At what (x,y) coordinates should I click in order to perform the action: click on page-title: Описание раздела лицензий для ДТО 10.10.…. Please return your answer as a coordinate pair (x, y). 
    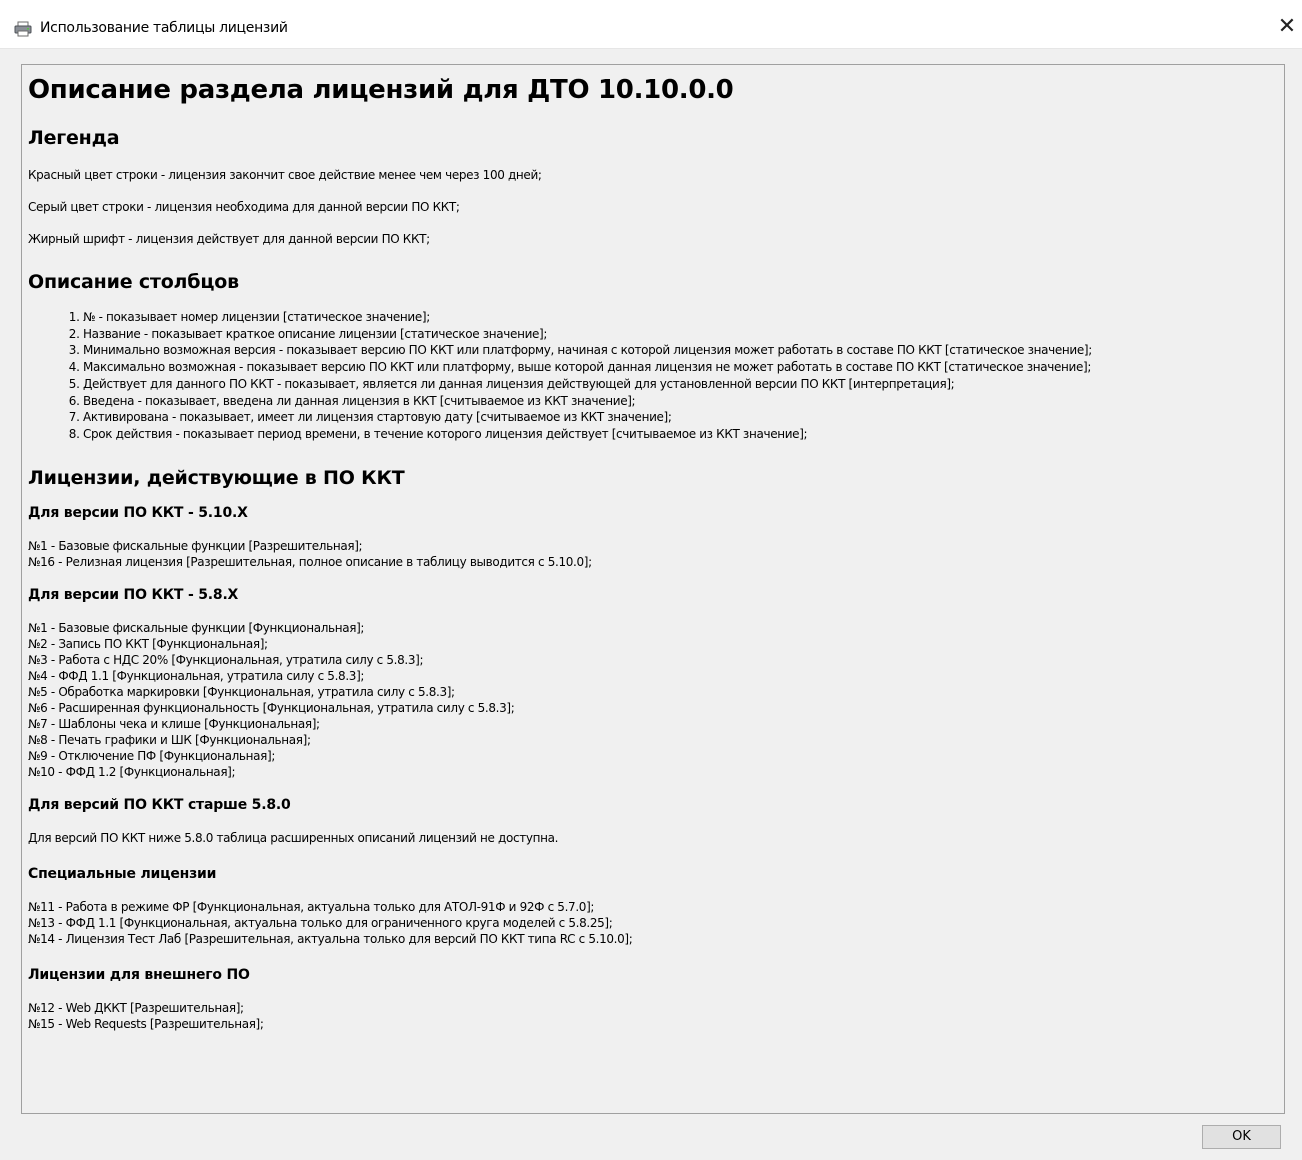
    Looking at the image, I should click on (381, 90).